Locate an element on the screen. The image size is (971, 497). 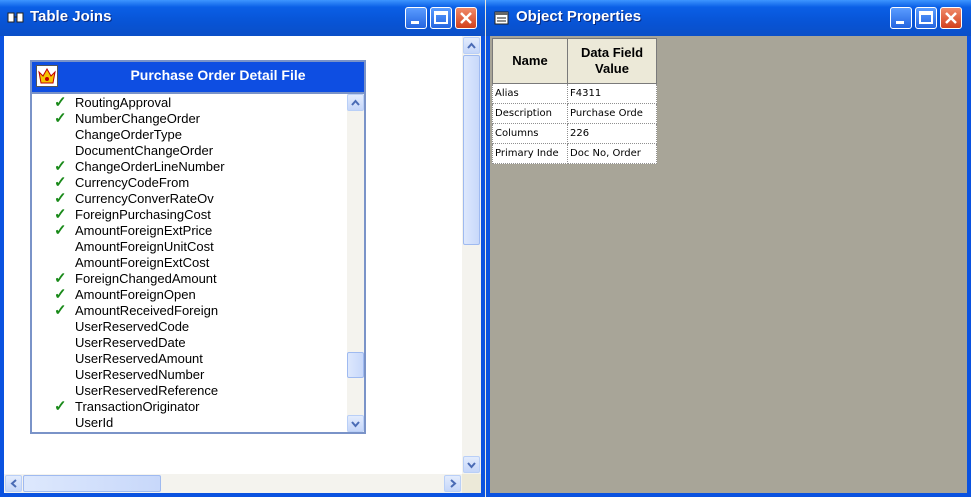
table-joins-icon is located at coordinates (15, 17).